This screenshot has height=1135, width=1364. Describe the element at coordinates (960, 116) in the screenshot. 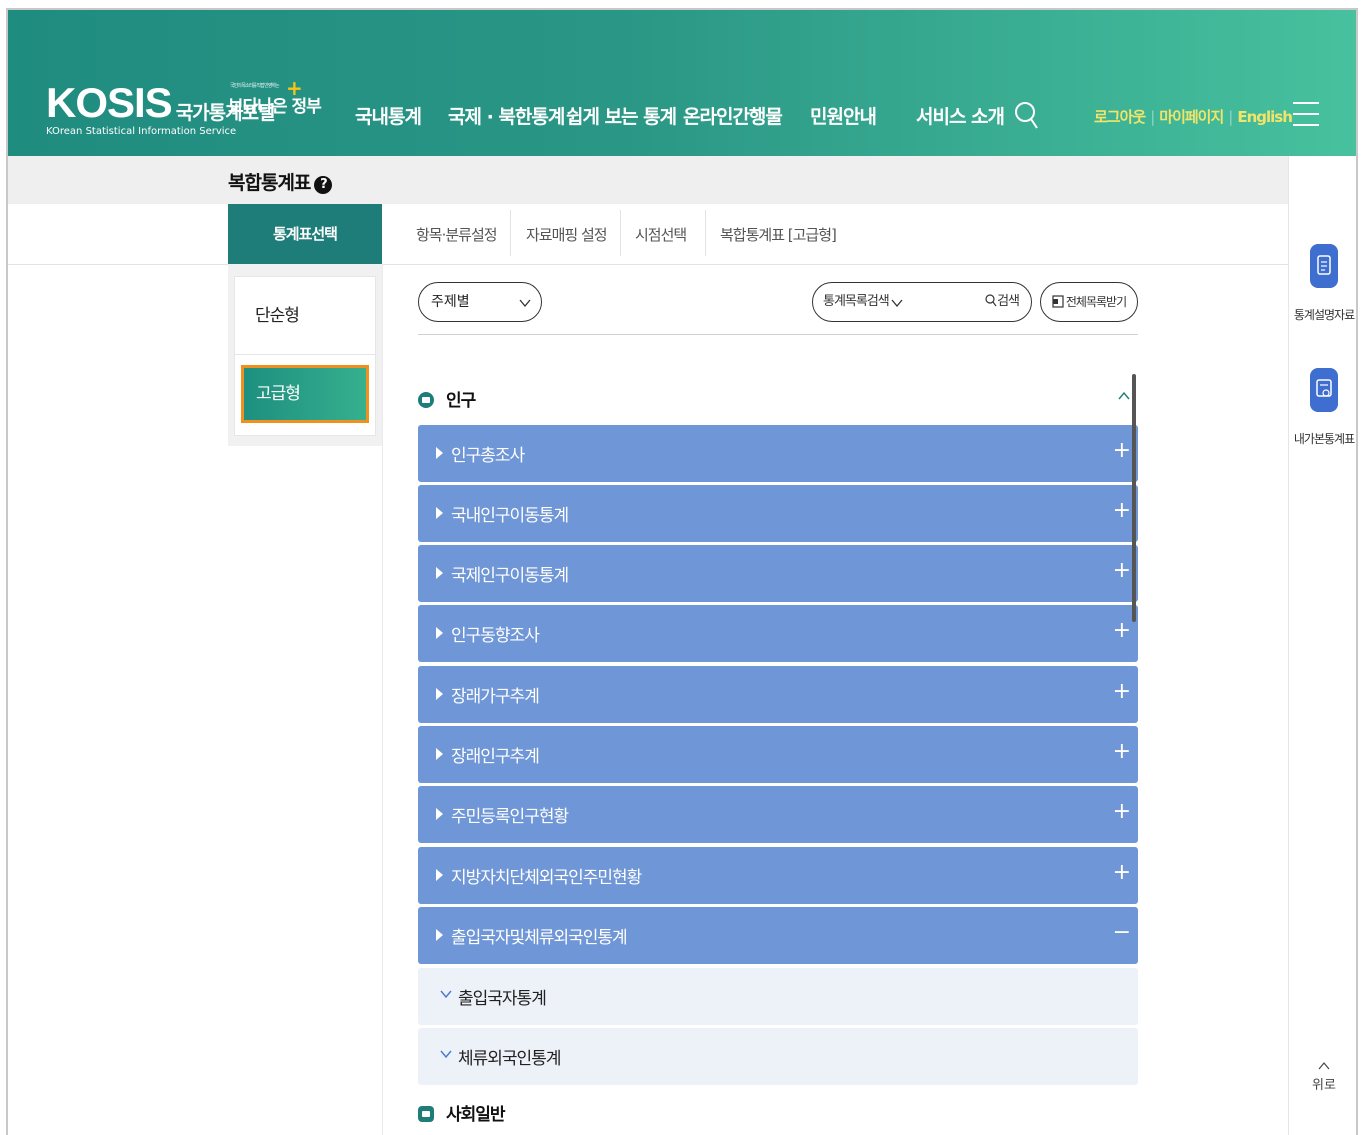

I see `nav-service-intro: 서비스 소개` at that location.